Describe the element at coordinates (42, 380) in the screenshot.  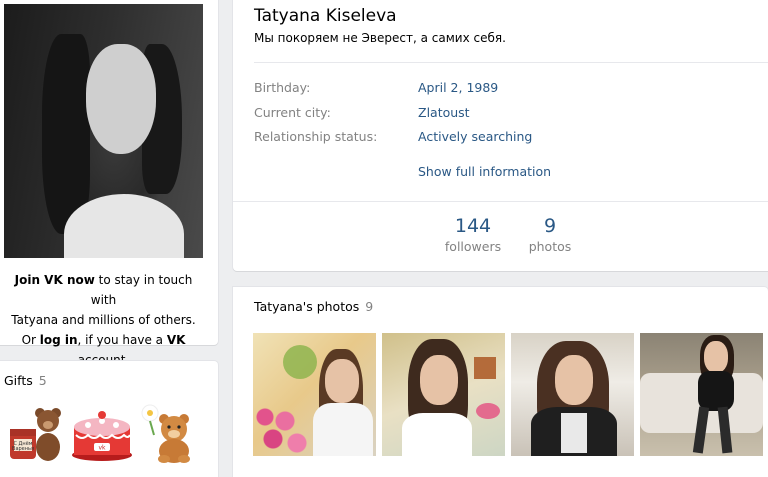
I see `gifts-count: 5` at that location.